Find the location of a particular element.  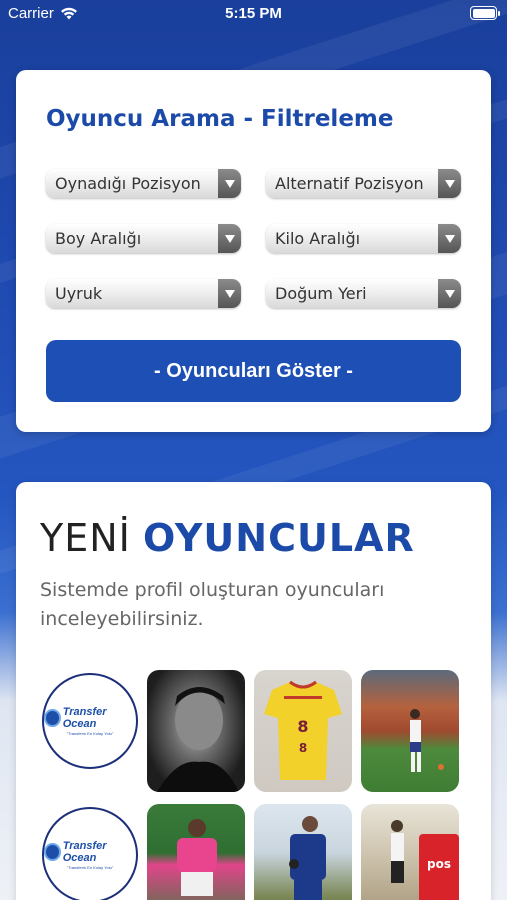

height-range-dropdown-label: Boy Aralığı is located at coordinates (98, 238).